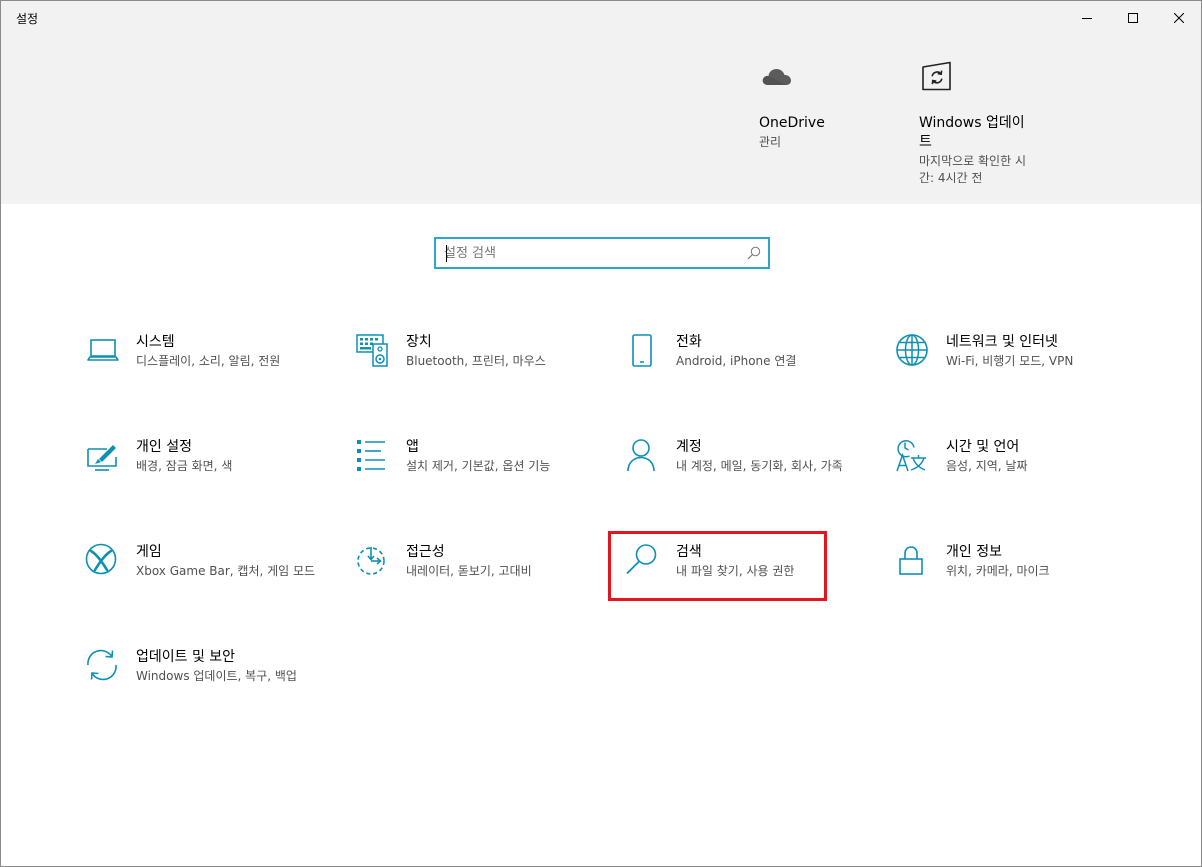 The image size is (1202, 867). Describe the element at coordinates (184, 466) in the screenshot. I see `category-subtitle: 배경, 잠금 화면, 색` at that location.